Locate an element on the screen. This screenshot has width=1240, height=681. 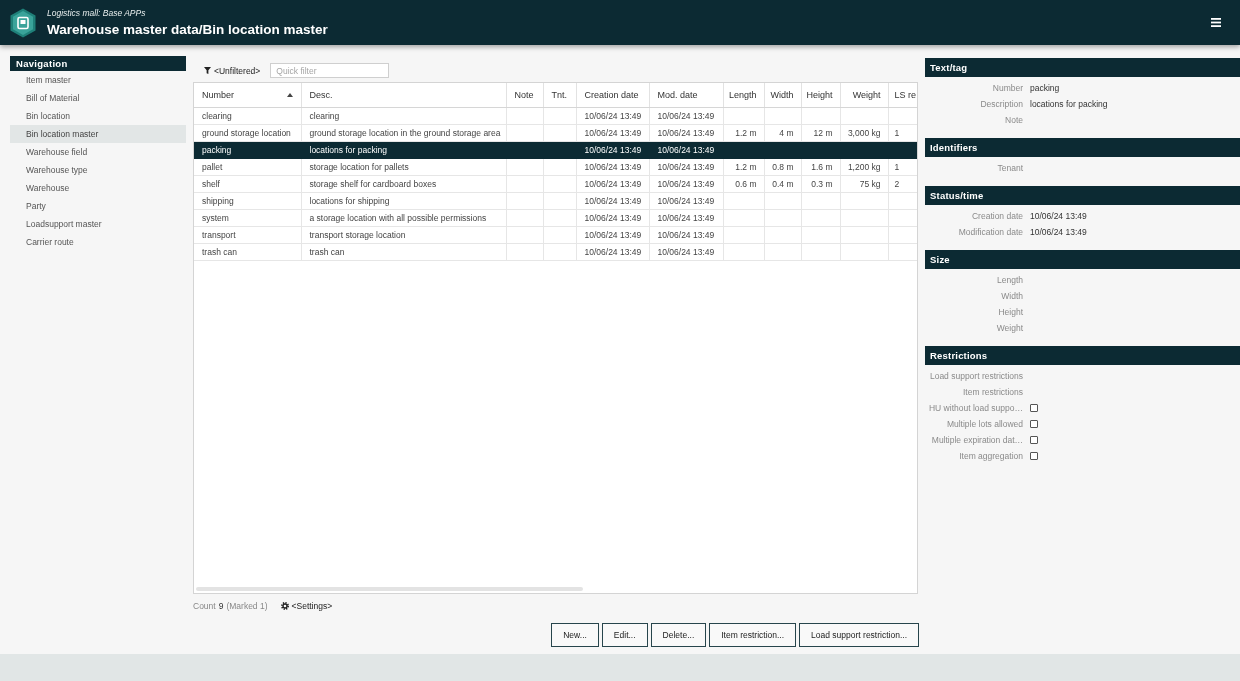
nav-item: Carrier route is located at coordinates (98, 242).